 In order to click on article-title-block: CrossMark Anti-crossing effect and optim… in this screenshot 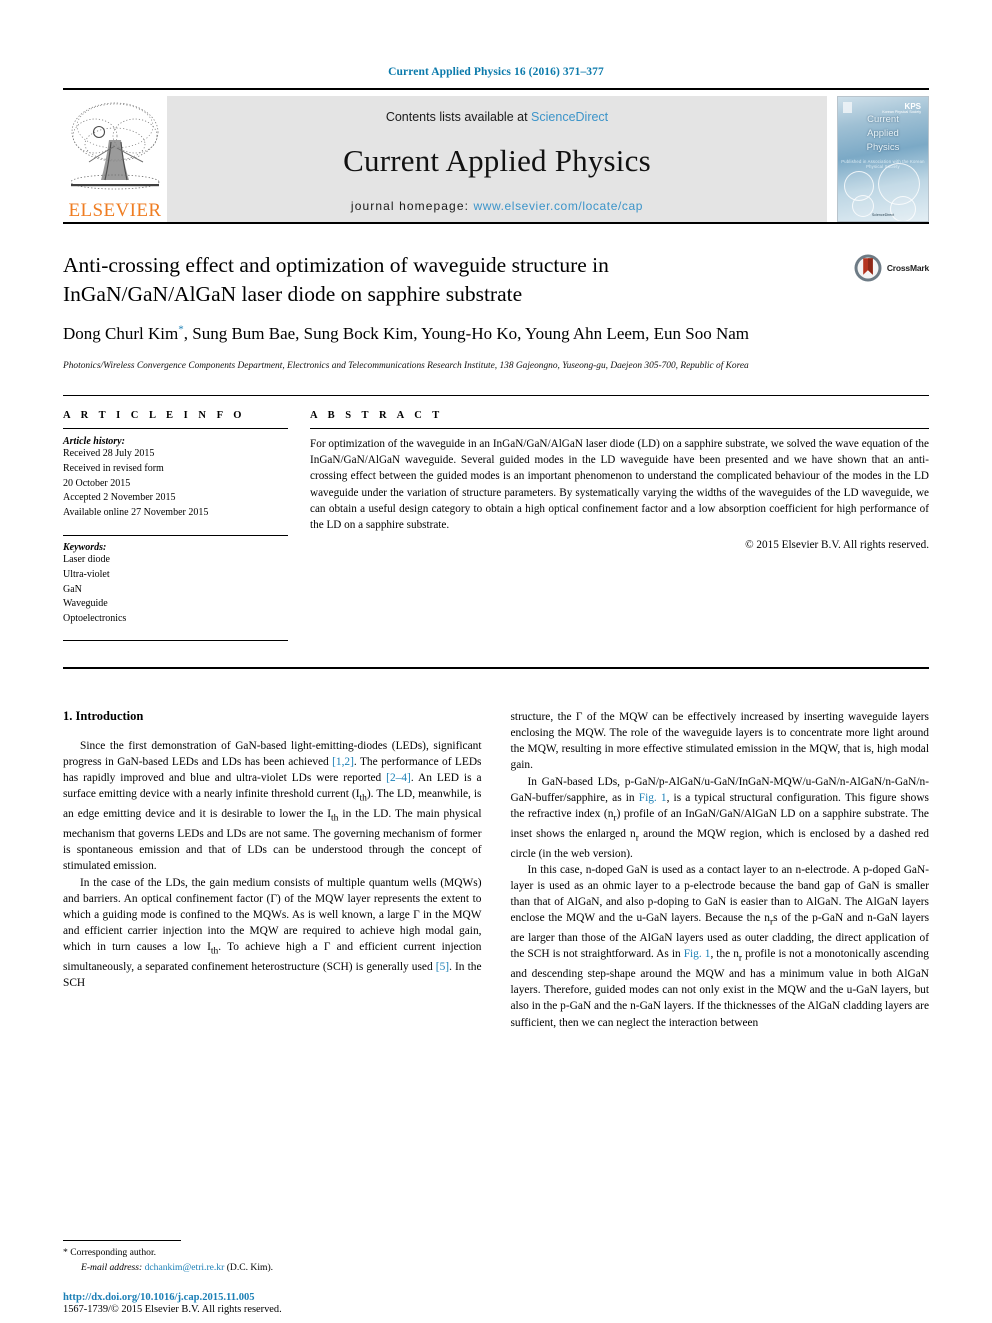, I will do `click(496, 312)`.